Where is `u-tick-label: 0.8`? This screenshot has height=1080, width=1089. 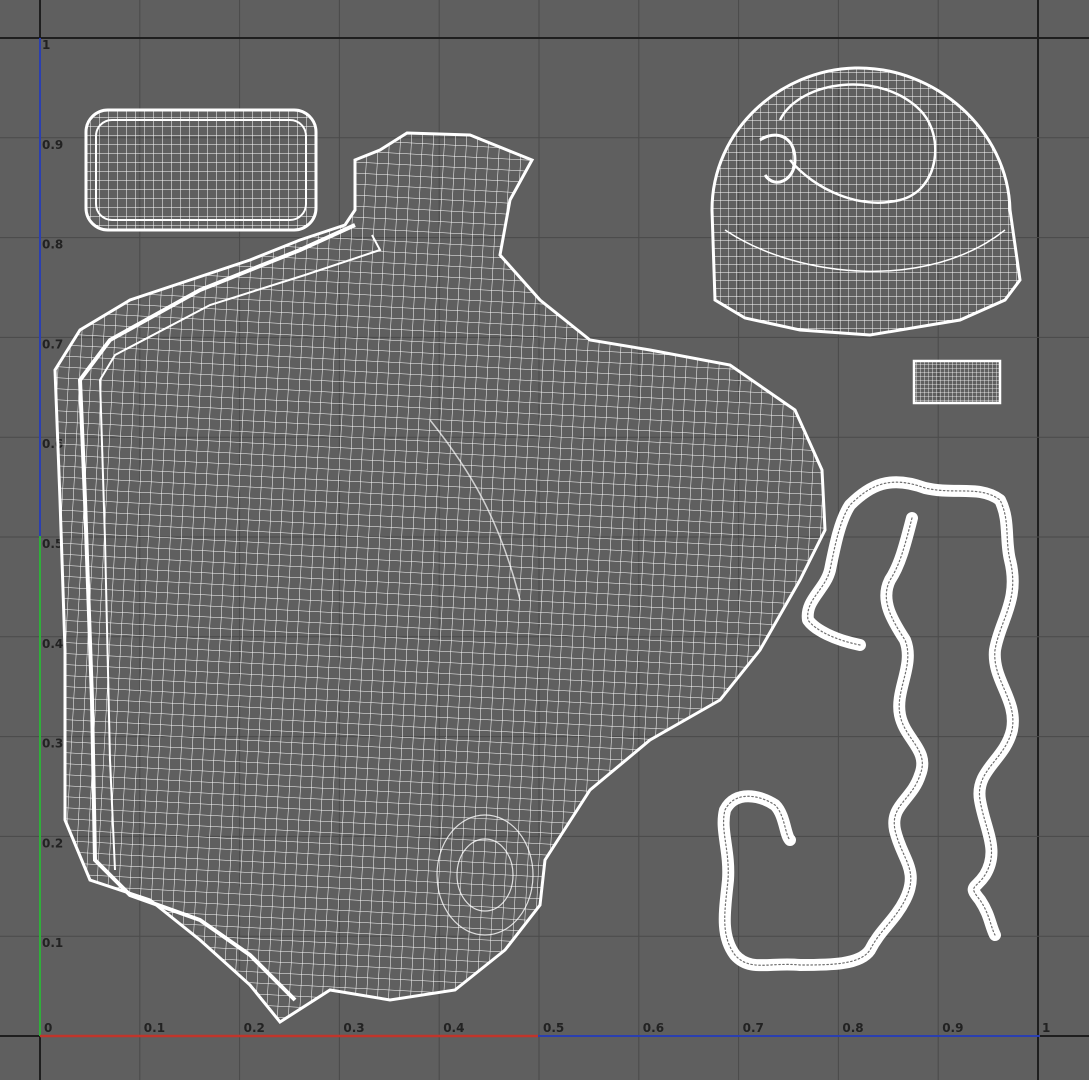 u-tick-label: 0.8 is located at coordinates (852, 1028).